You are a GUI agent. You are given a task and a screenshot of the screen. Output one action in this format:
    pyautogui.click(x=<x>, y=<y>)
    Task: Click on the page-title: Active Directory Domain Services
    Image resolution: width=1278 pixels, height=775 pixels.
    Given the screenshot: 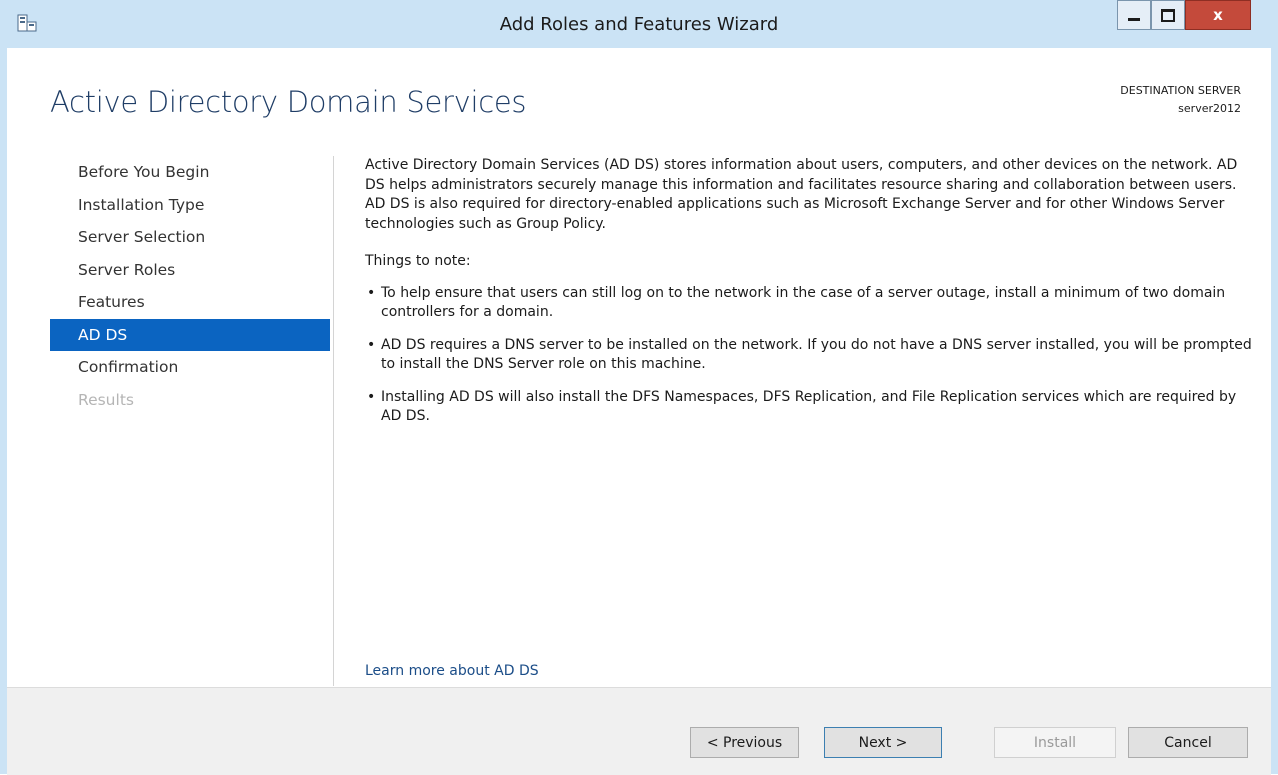 What is the action you would take?
    pyautogui.click(x=288, y=102)
    